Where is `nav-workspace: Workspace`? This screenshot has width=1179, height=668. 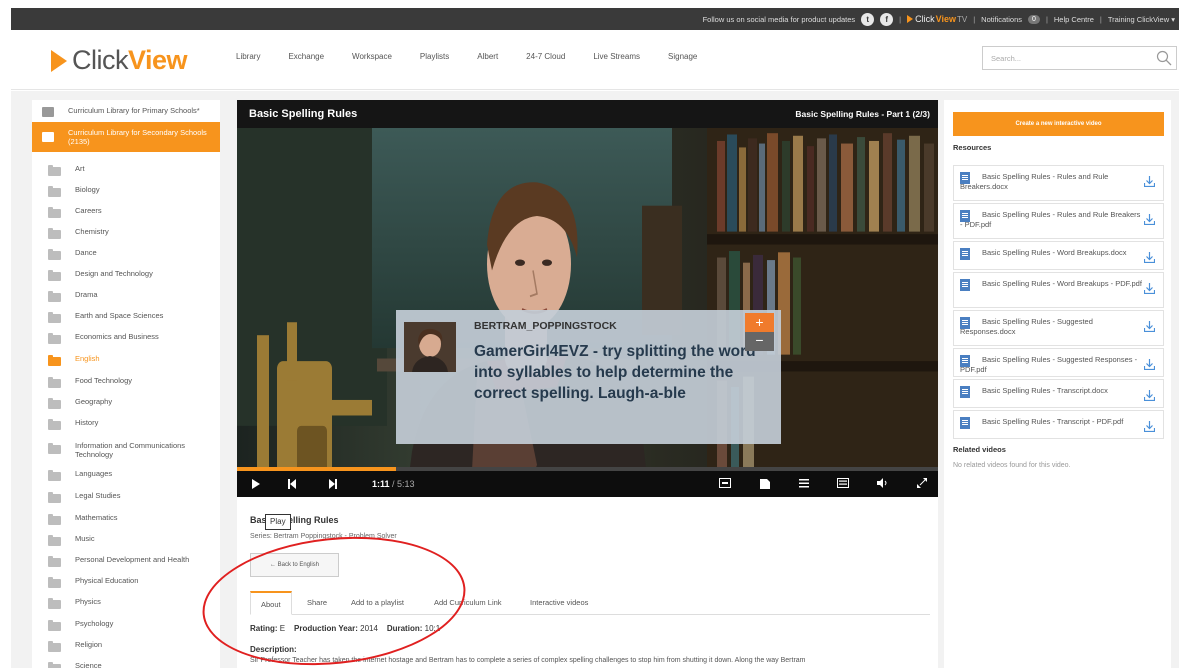 nav-workspace: Workspace is located at coordinates (372, 56).